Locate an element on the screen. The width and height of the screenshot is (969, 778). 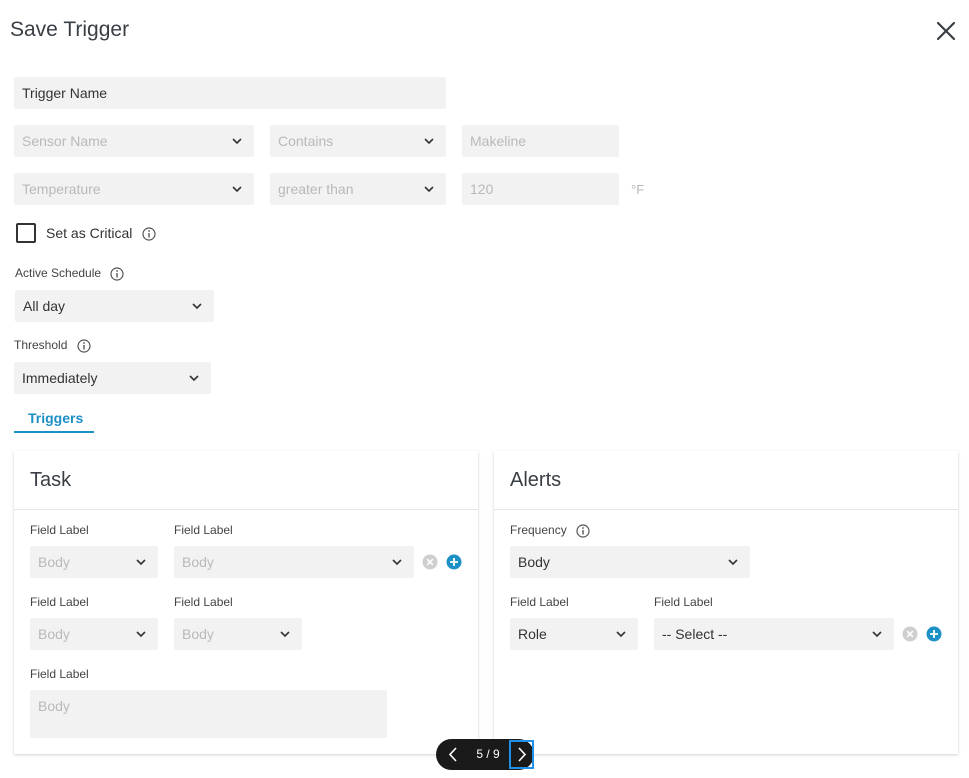
sensor-operator-text: Contains is located at coordinates (306, 141).